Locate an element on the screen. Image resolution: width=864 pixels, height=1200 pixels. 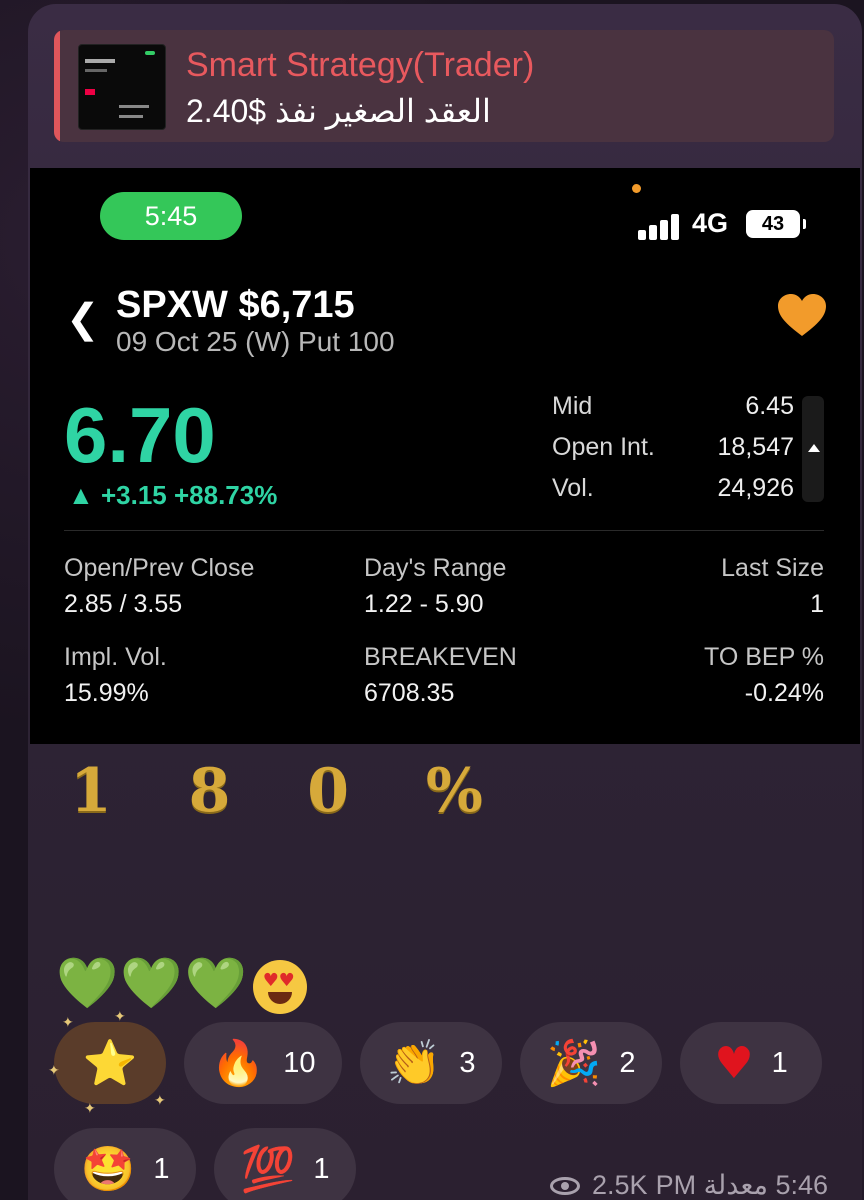
hundred-icon: 💯 is located at coordinates (268, 1169).